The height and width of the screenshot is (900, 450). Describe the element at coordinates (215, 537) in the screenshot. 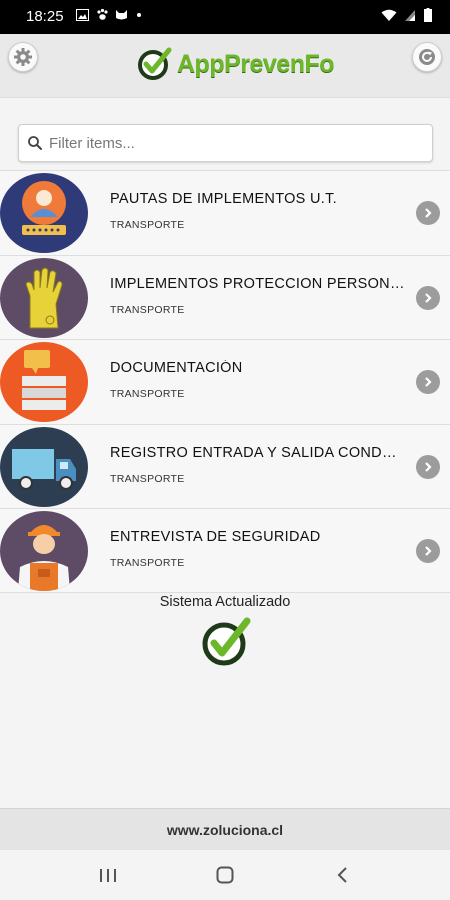

I see `item-title: ENTREVISTA DE SEGURIDAD` at that location.